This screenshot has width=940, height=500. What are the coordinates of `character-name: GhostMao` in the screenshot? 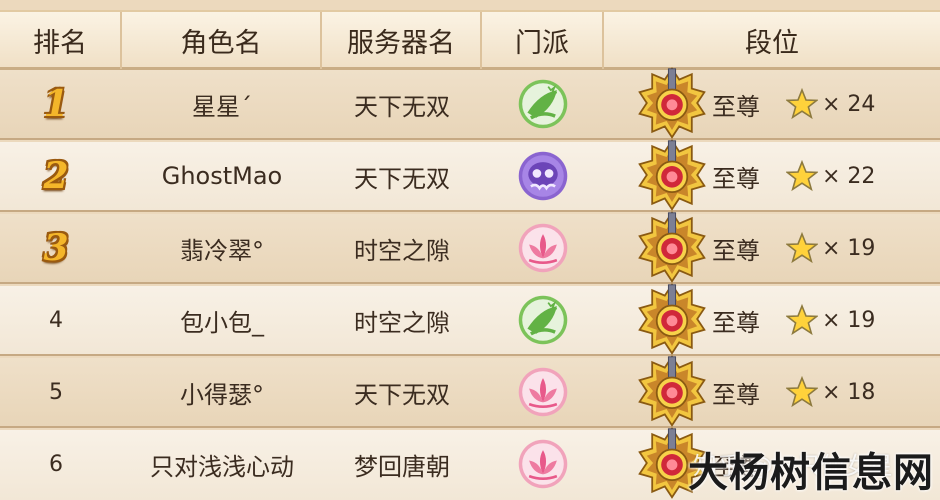 It's located at (222, 176).